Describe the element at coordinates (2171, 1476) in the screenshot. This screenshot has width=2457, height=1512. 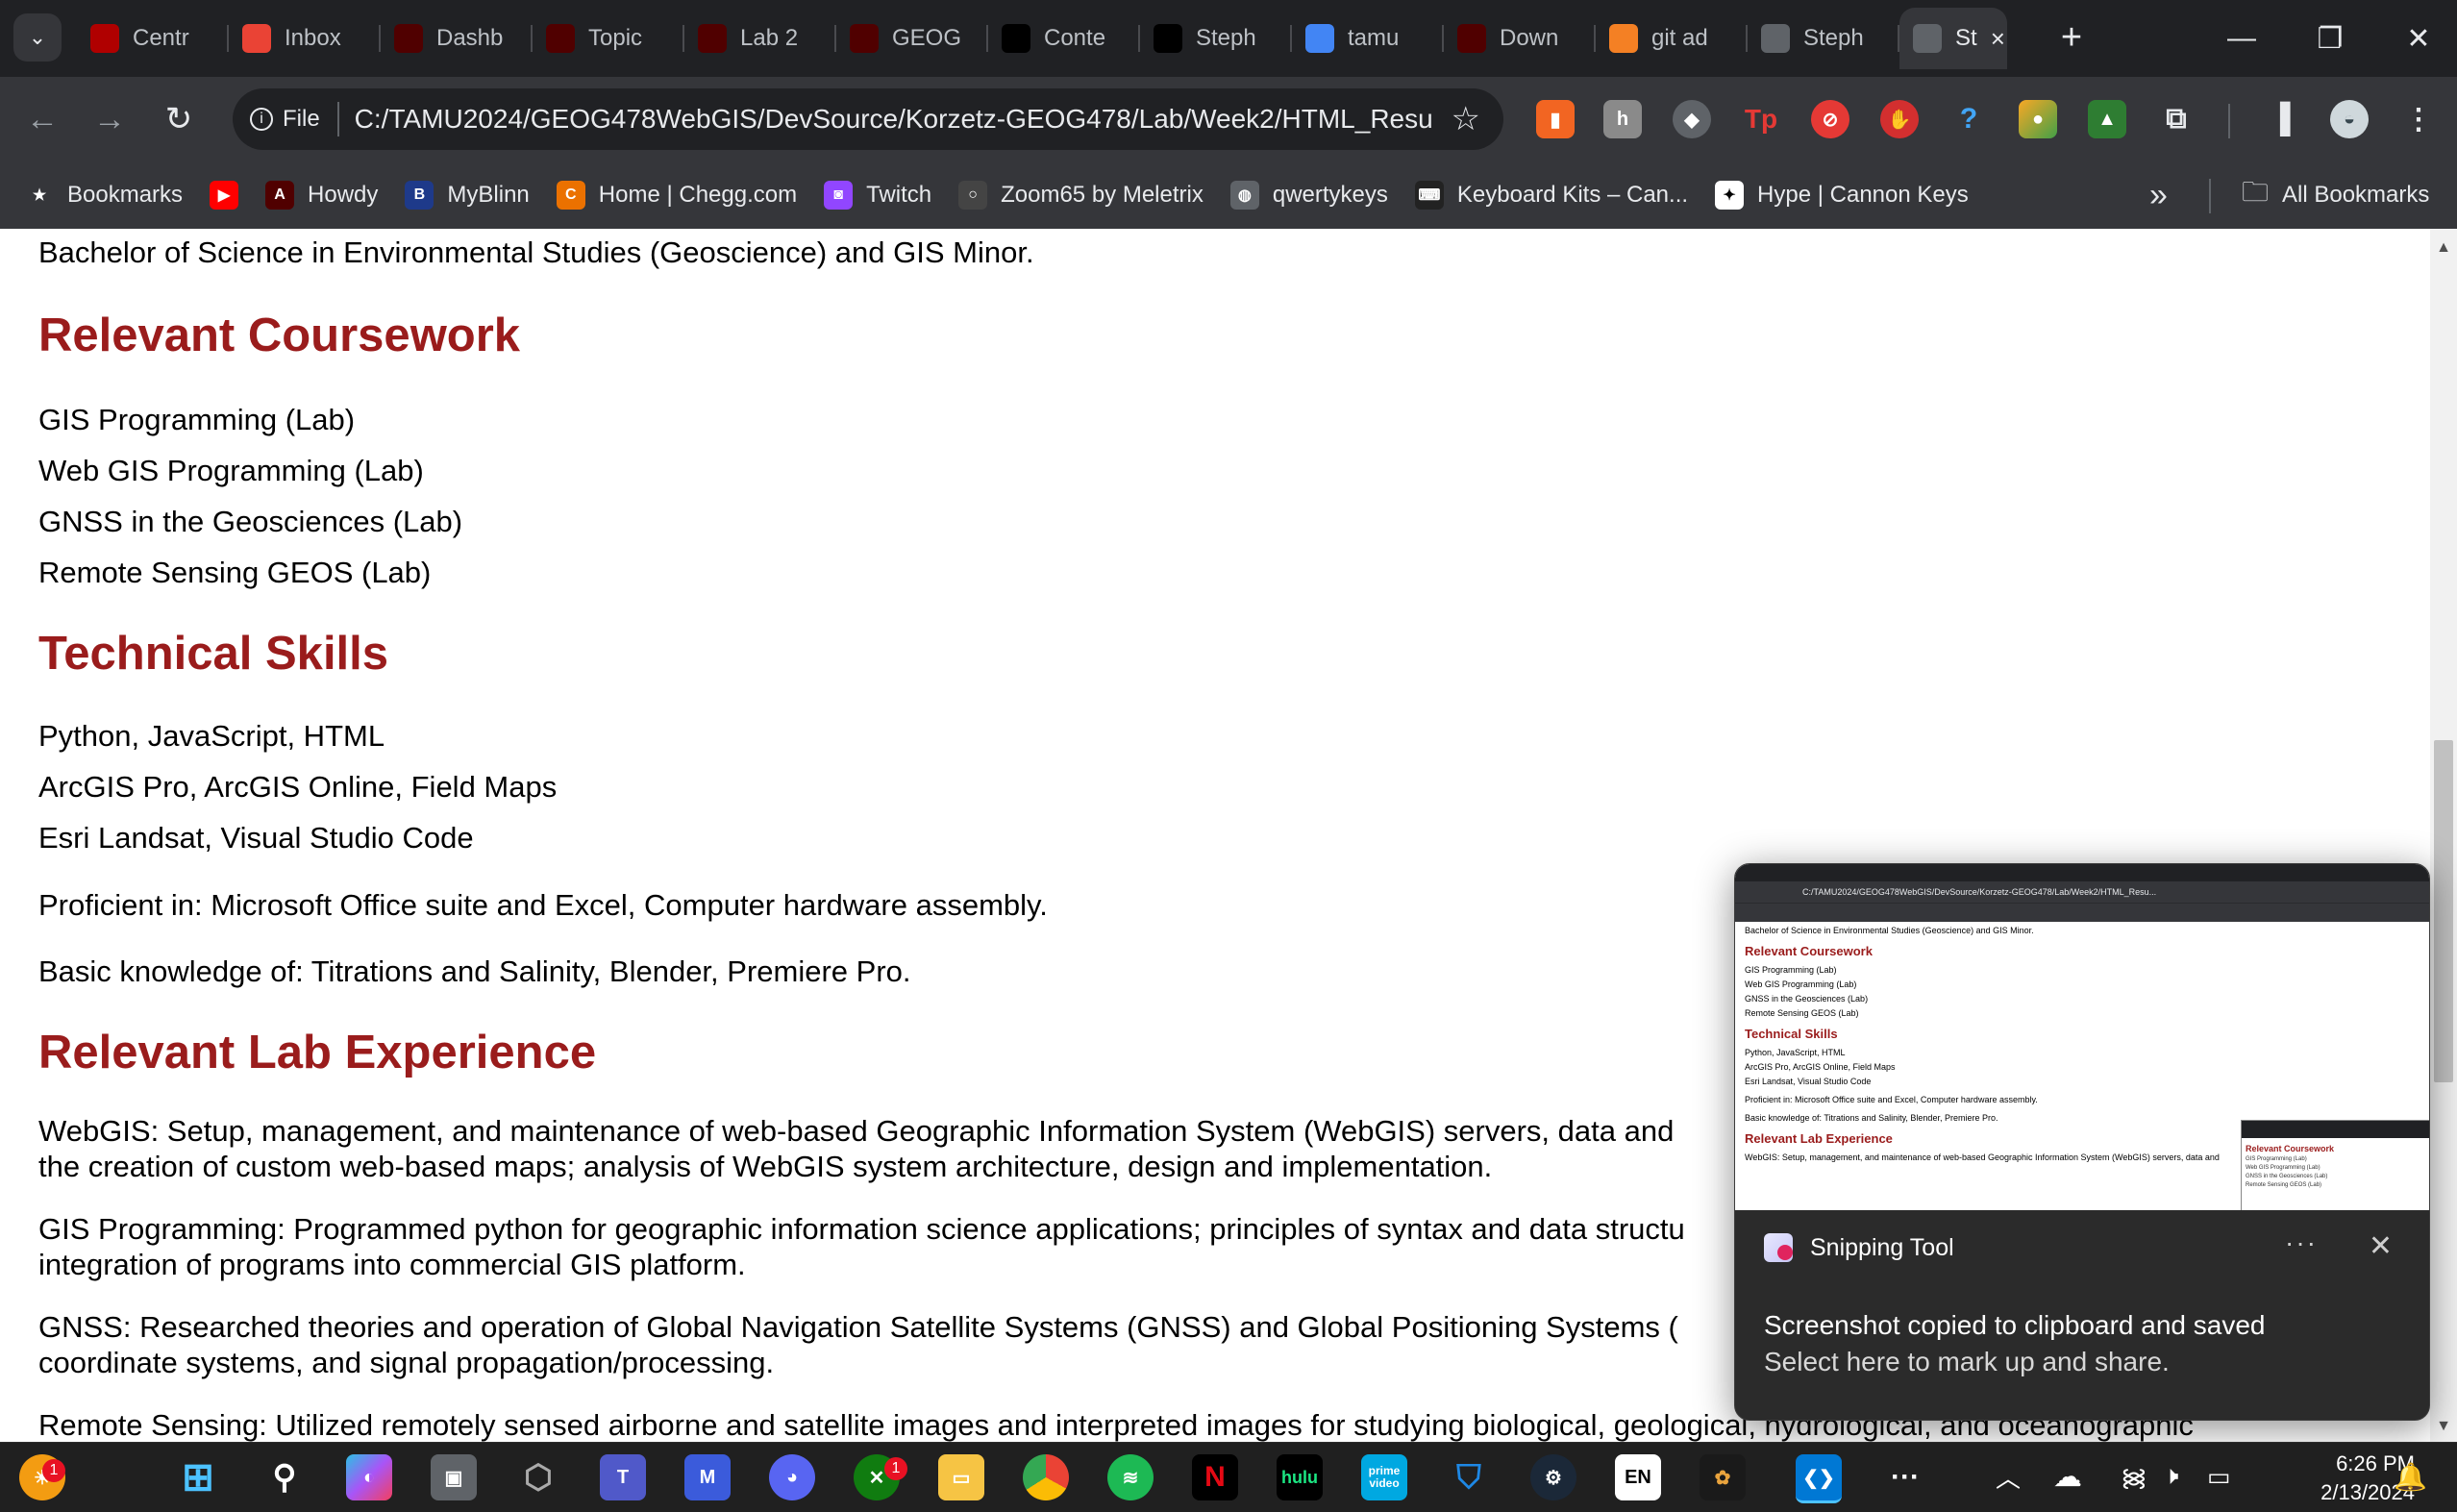
I see `speaker-muted-icon: 🕨` at that location.